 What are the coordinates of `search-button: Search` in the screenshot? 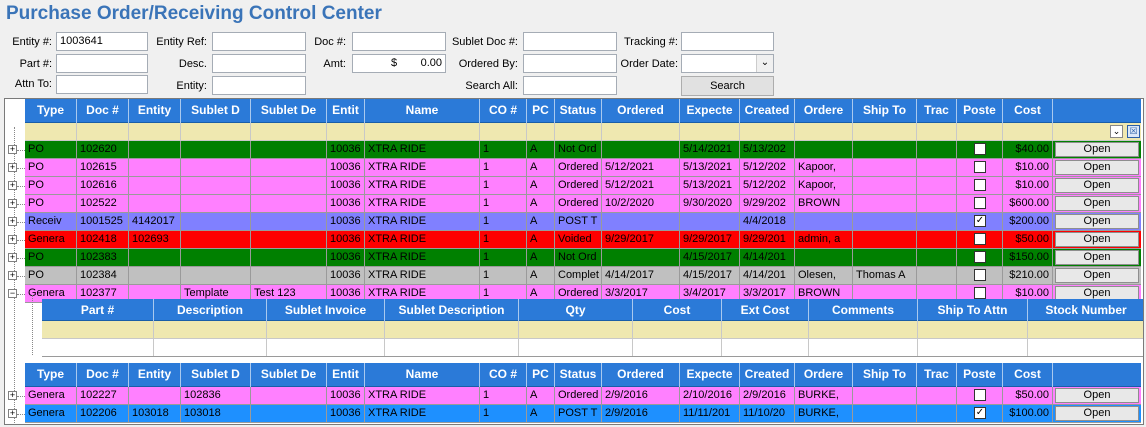 It's located at (727, 86).